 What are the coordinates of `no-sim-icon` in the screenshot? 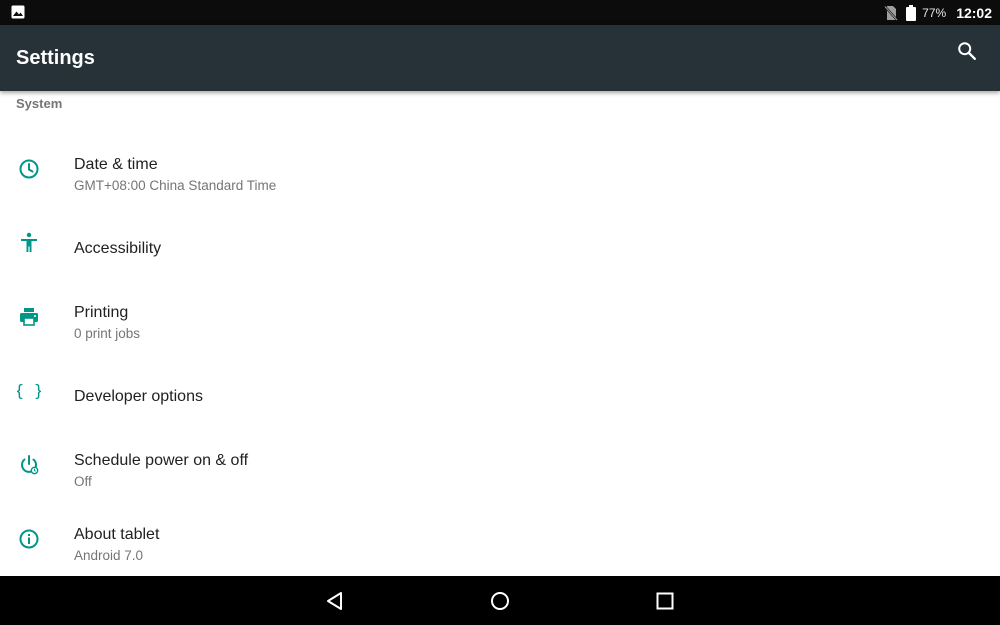 It's located at (891, 13).